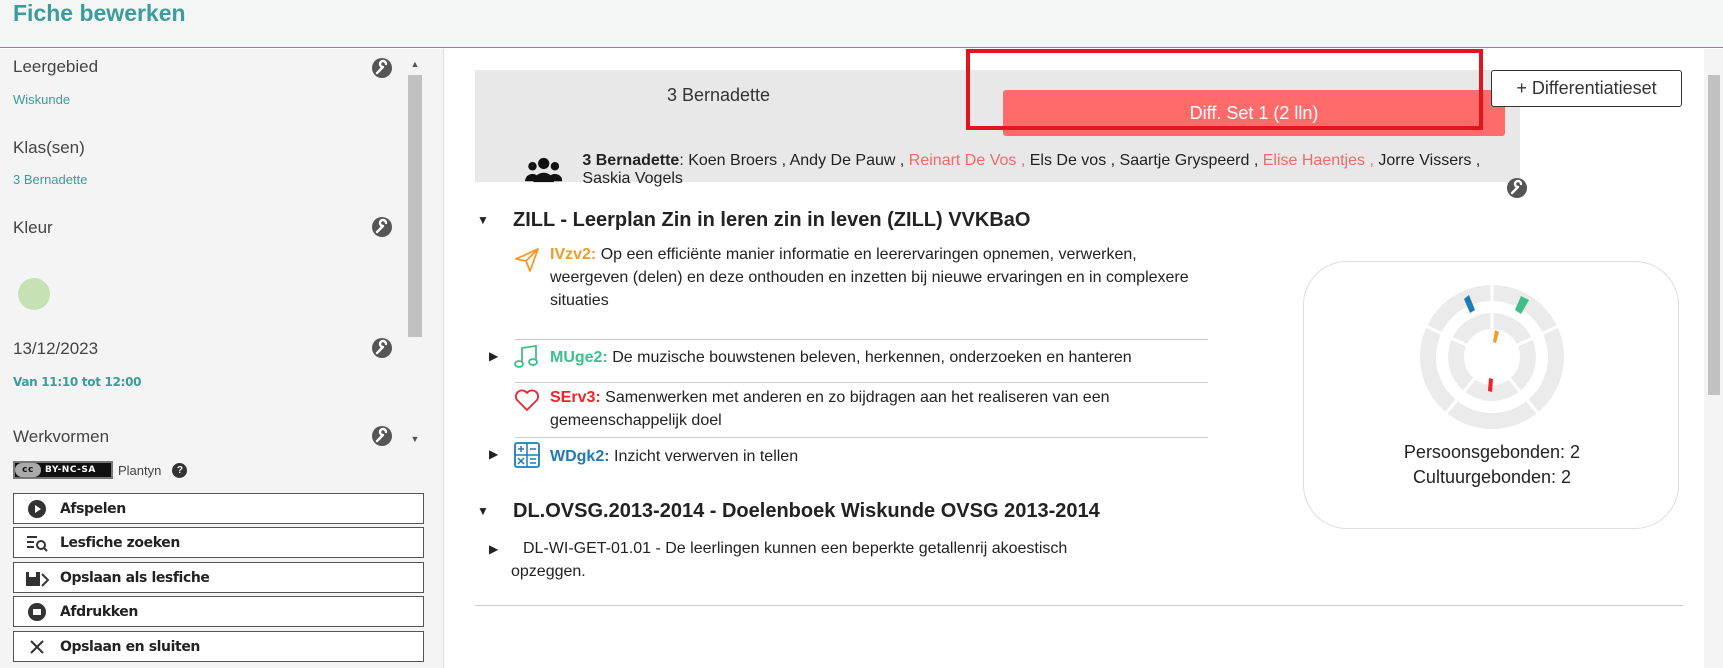 This screenshot has width=1723, height=668. I want to click on student-name: Jorre Vissers ,, so click(1429, 160).